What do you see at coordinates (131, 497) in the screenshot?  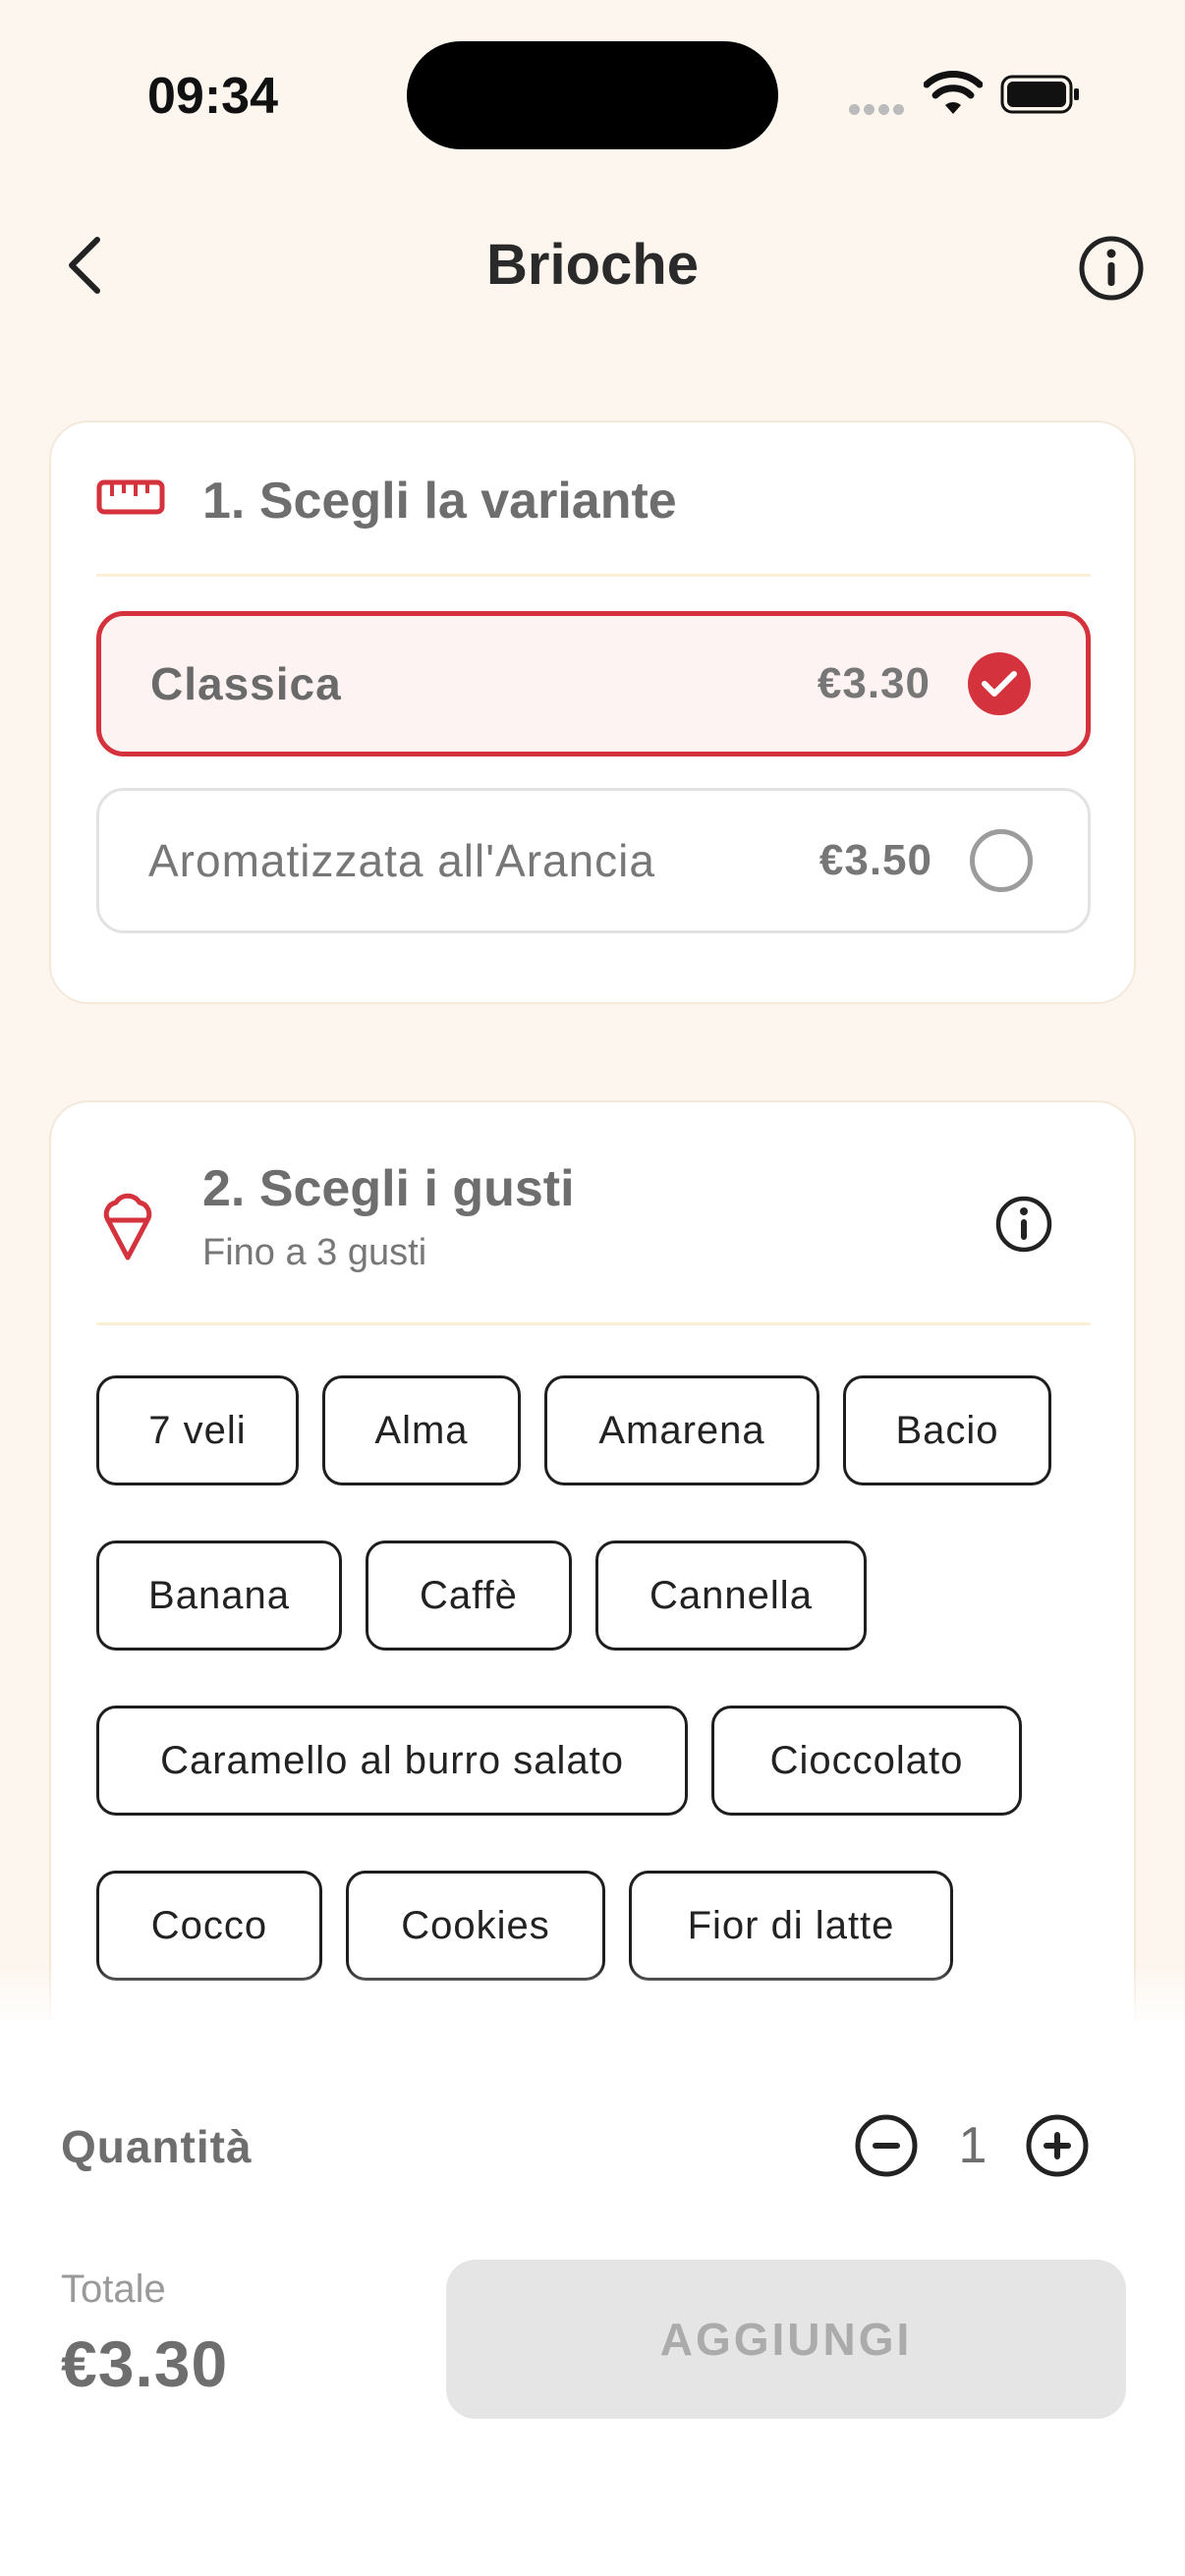 I see `ruler-icon` at bounding box center [131, 497].